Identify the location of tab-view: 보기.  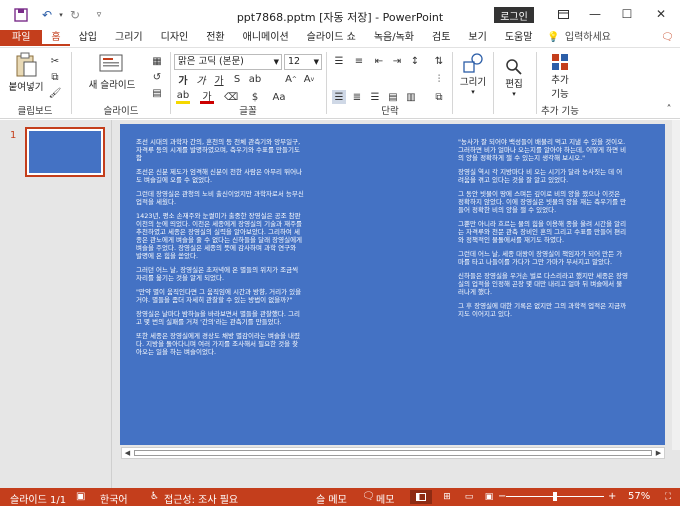
(477, 38).